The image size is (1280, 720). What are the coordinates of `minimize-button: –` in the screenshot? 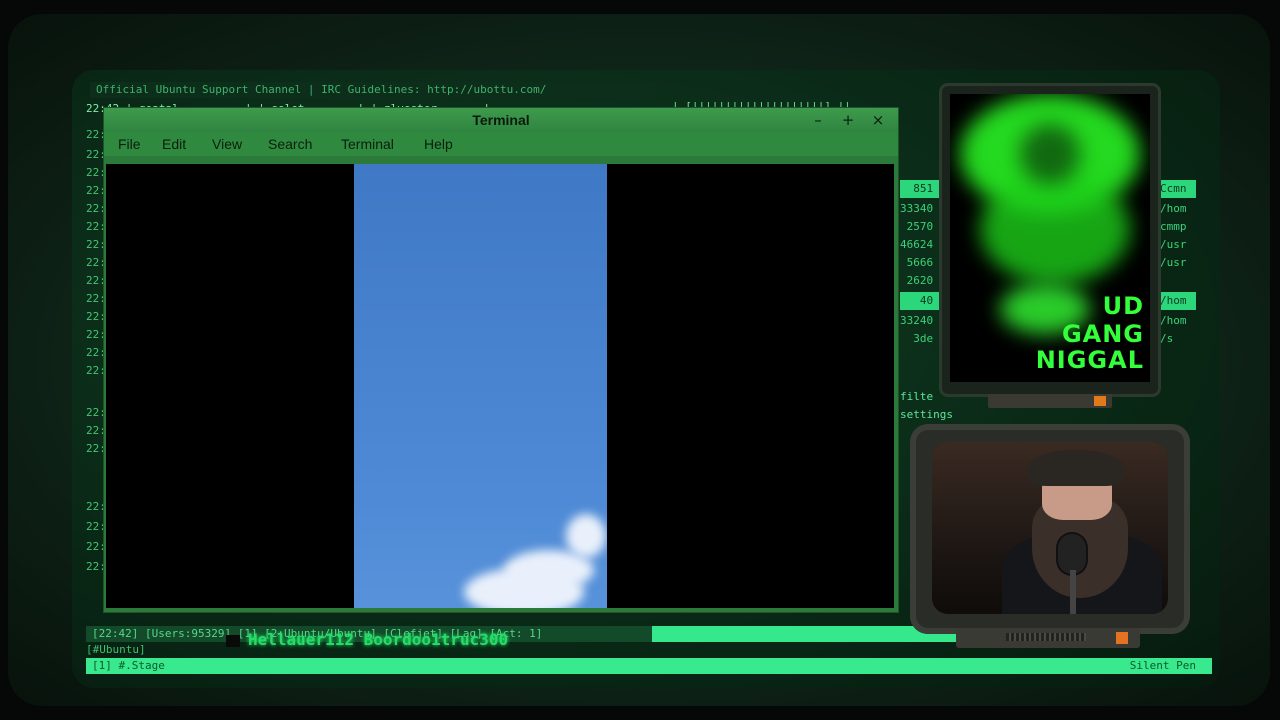 It's located at (818, 120).